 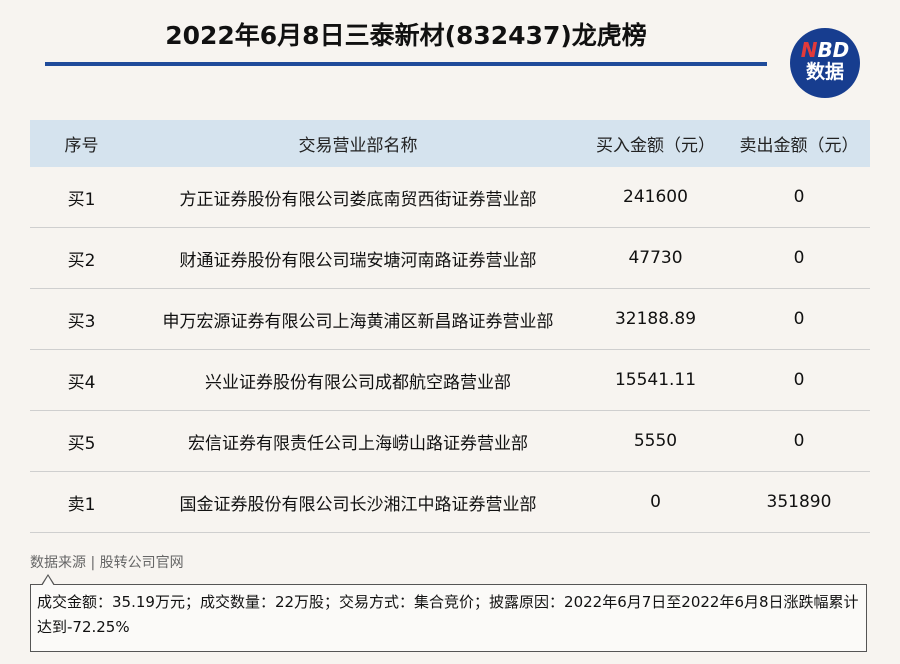 What do you see at coordinates (809, 50) in the screenshot?
I see `logo-letter-n: N` at bounding box center [809, 50].